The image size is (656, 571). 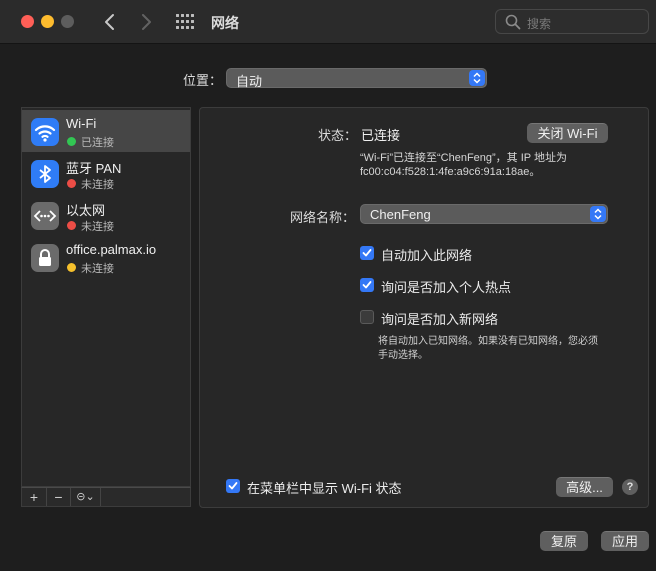 I want to click on remove-service-button: −, so click(x=59, y=497).